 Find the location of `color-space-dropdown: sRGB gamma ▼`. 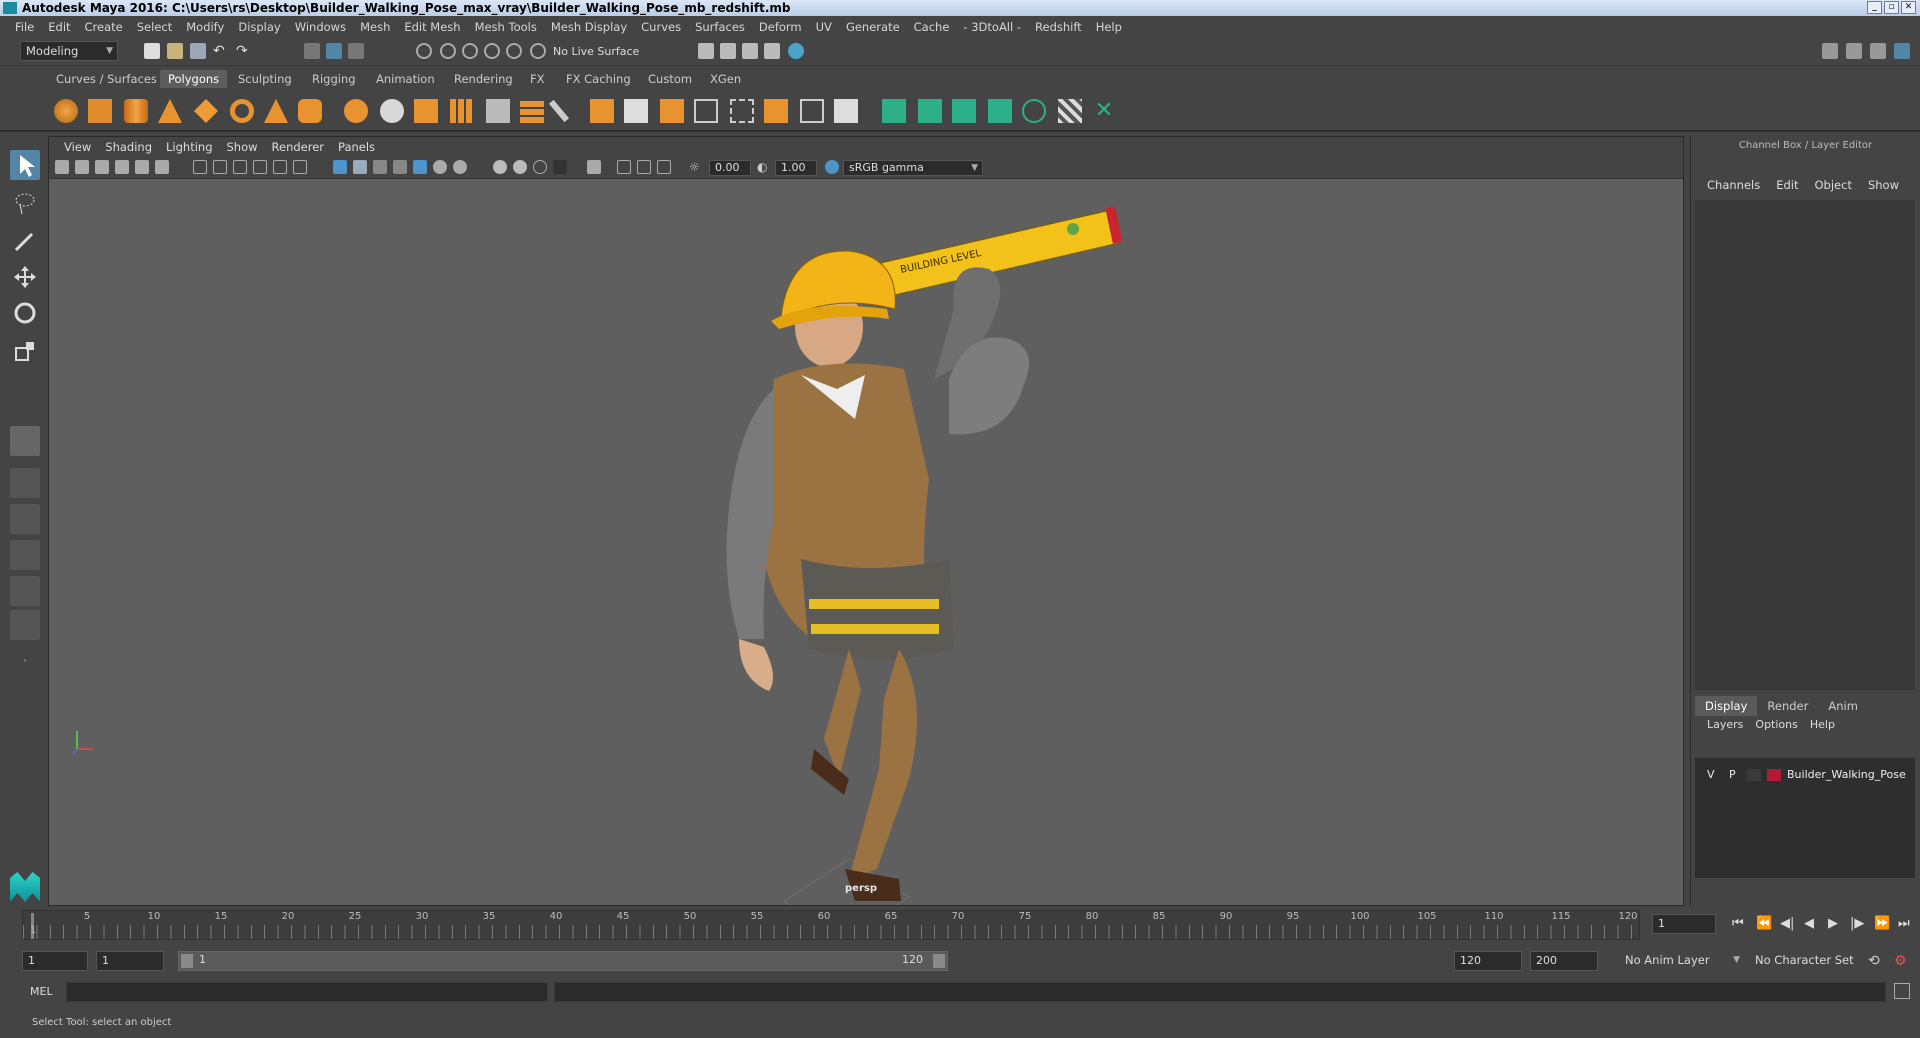

color-space-dropdown: sRGB gamma ▼ is located at coordinates (913, 168).